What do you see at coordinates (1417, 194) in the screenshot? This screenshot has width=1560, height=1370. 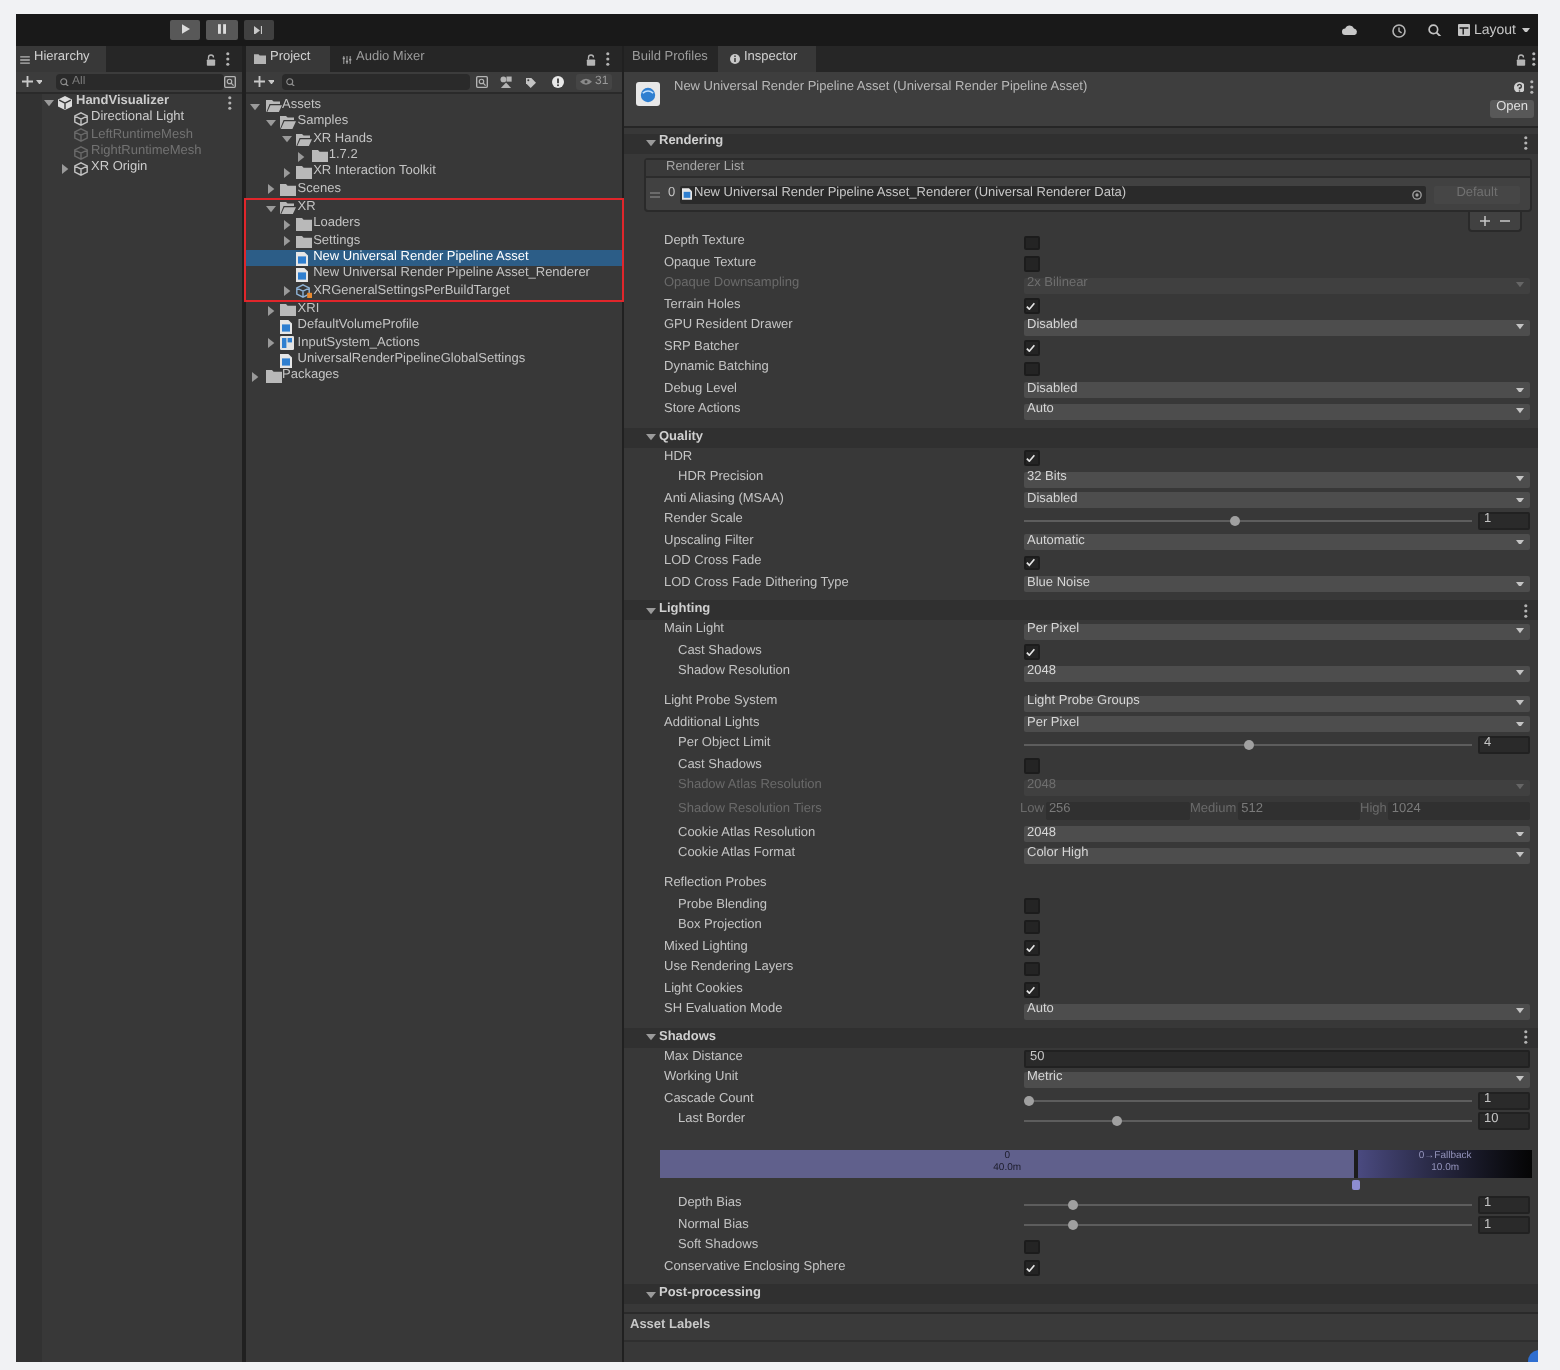 I see `object-picker-icon` at bounding box center [1417, 194].